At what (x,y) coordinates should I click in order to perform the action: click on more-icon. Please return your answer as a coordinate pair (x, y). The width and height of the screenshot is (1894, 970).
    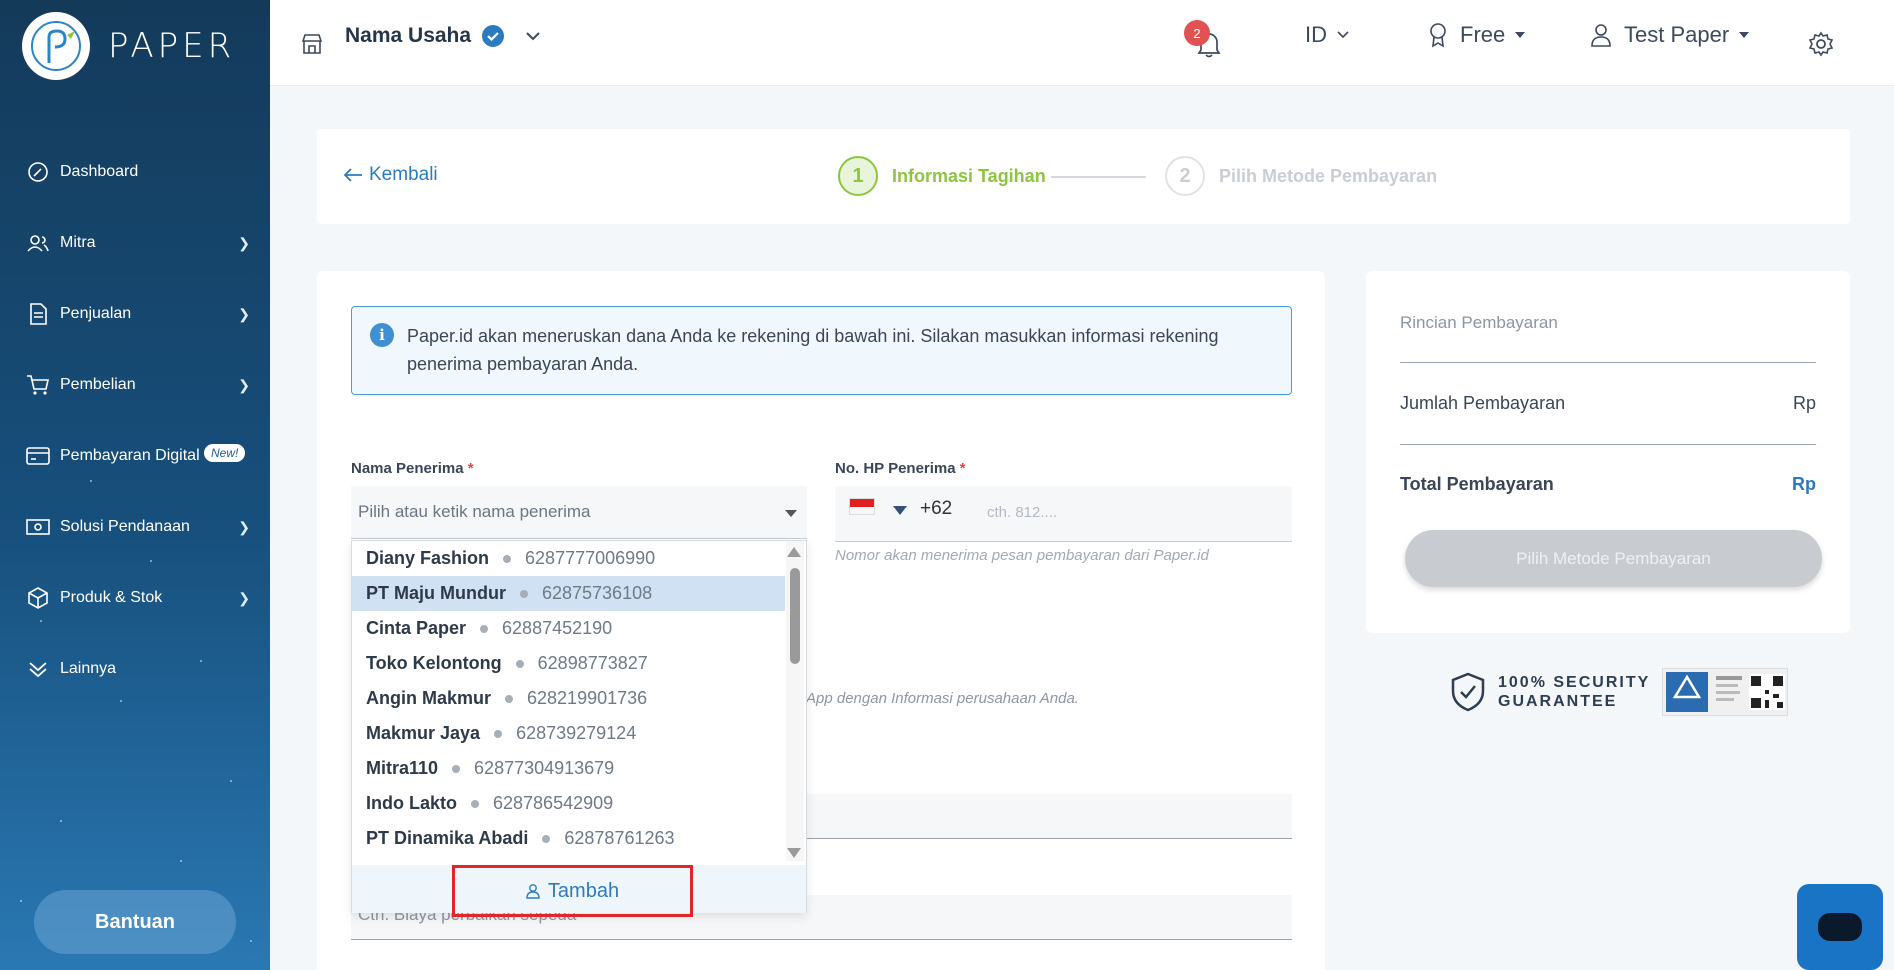
    Looking at the image, I should click on (38, 669).